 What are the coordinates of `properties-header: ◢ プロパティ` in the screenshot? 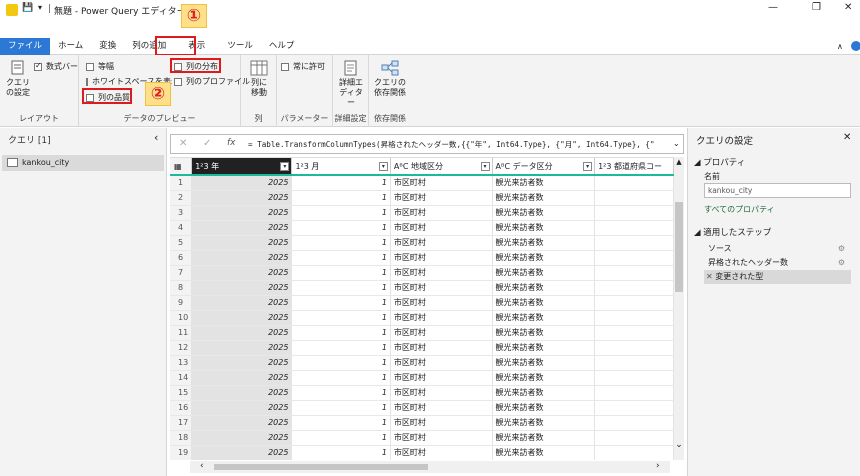 It's located at (719, 162).